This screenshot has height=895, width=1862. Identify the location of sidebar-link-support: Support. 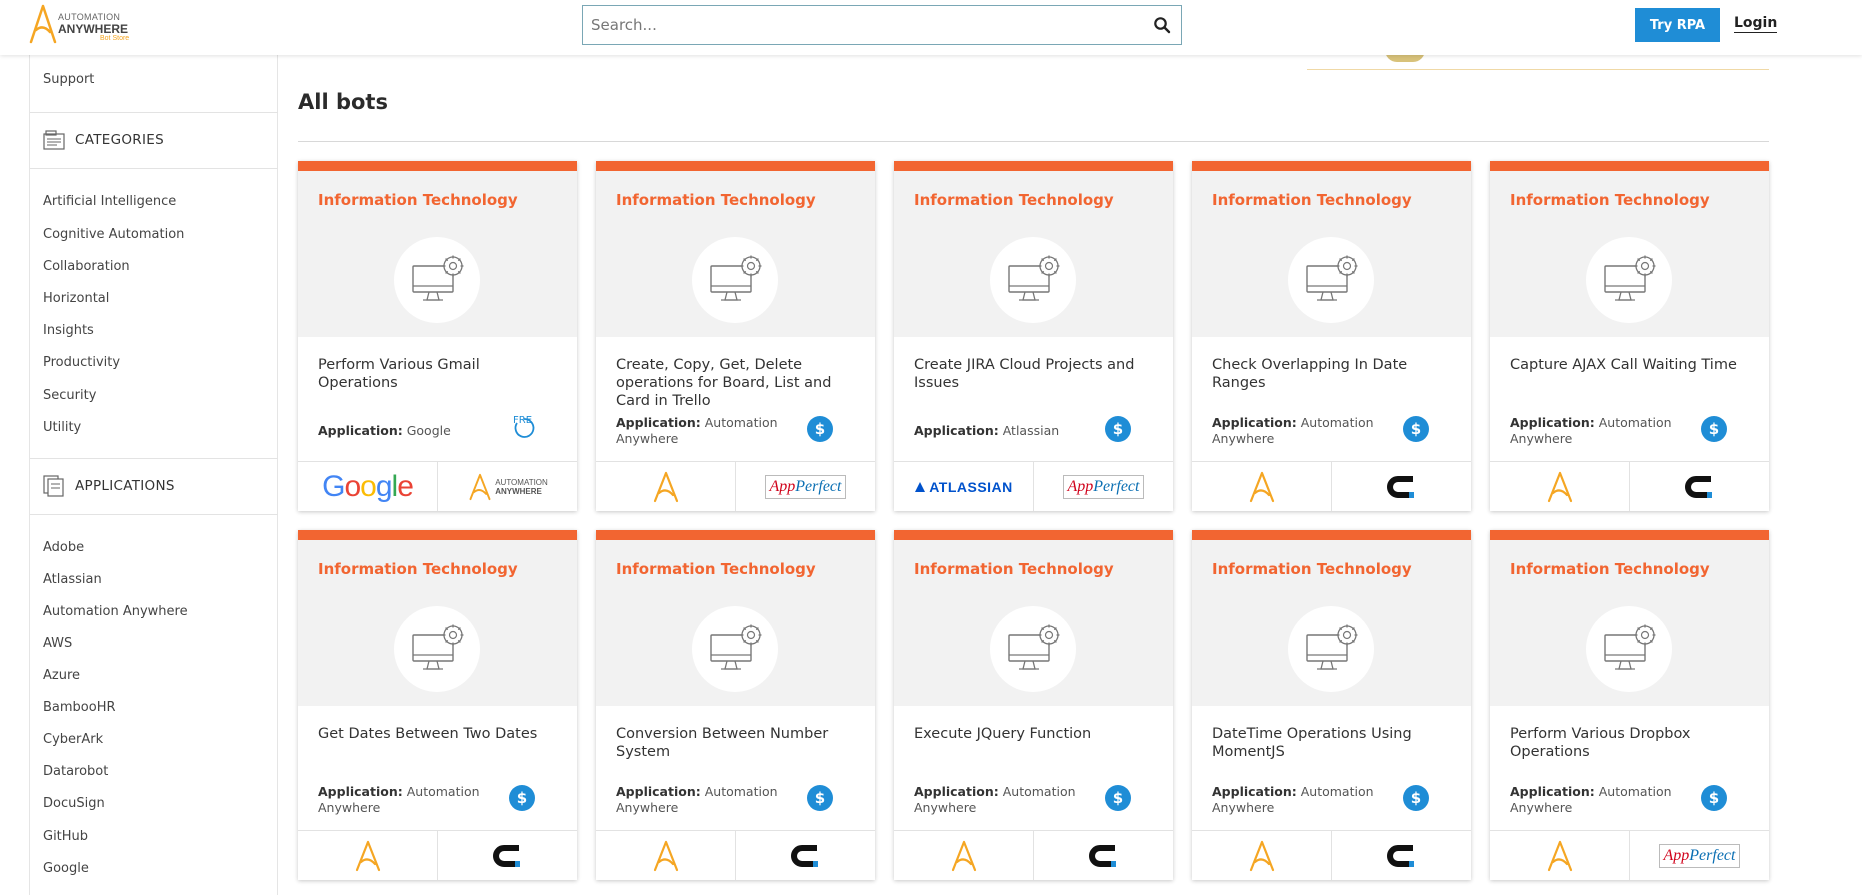
(68, 79).